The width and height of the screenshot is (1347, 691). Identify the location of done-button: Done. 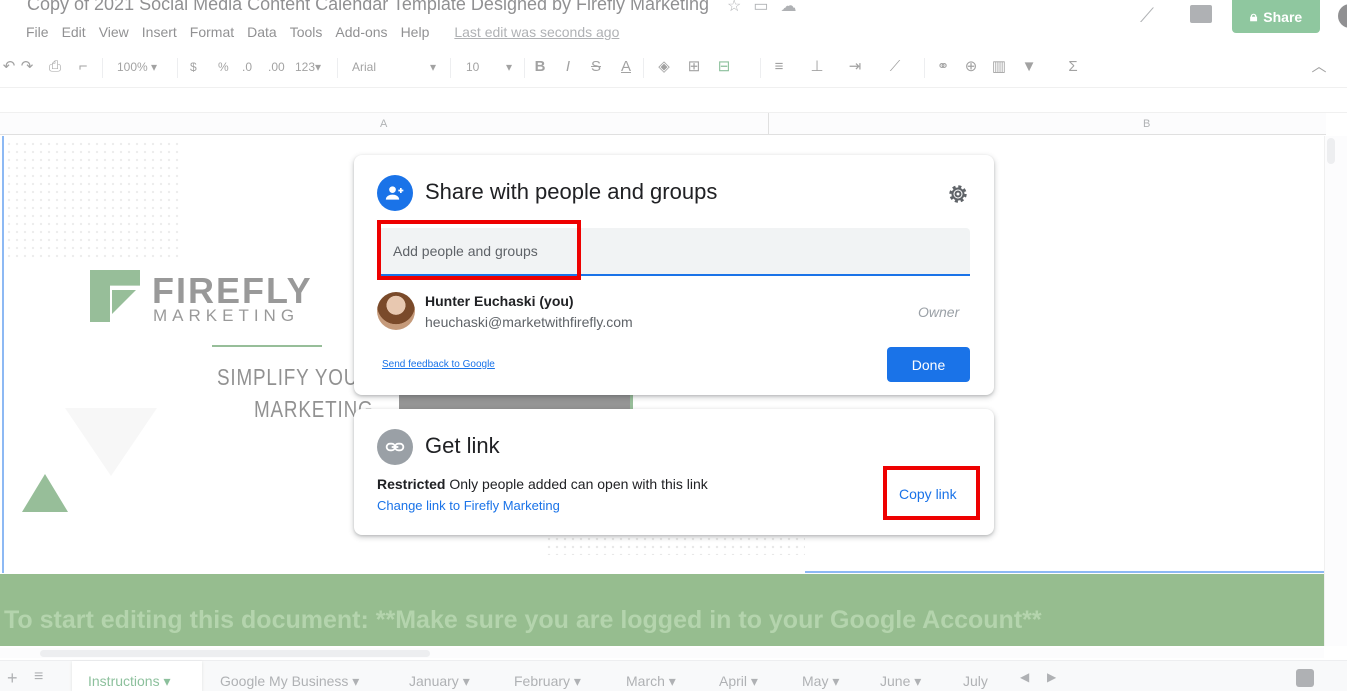
(928, 364).